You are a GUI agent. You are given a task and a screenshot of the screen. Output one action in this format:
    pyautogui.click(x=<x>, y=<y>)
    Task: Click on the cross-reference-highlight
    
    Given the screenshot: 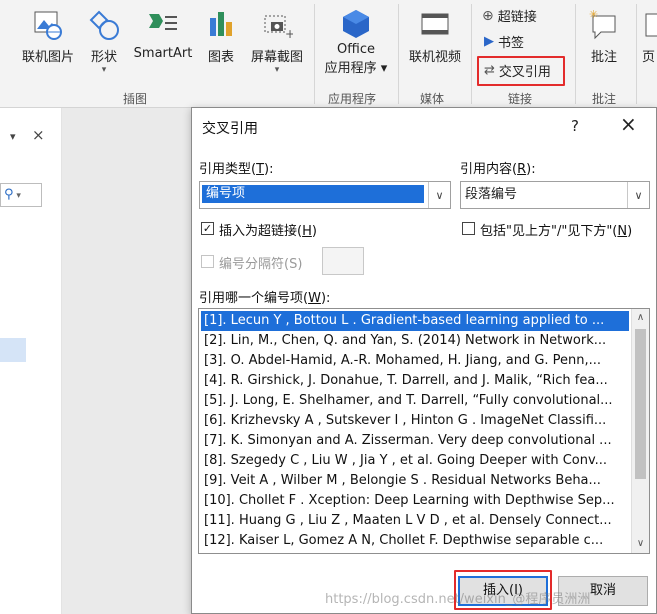 What is the action you would take?
    pyautogui.click(x=521, y=71)
    